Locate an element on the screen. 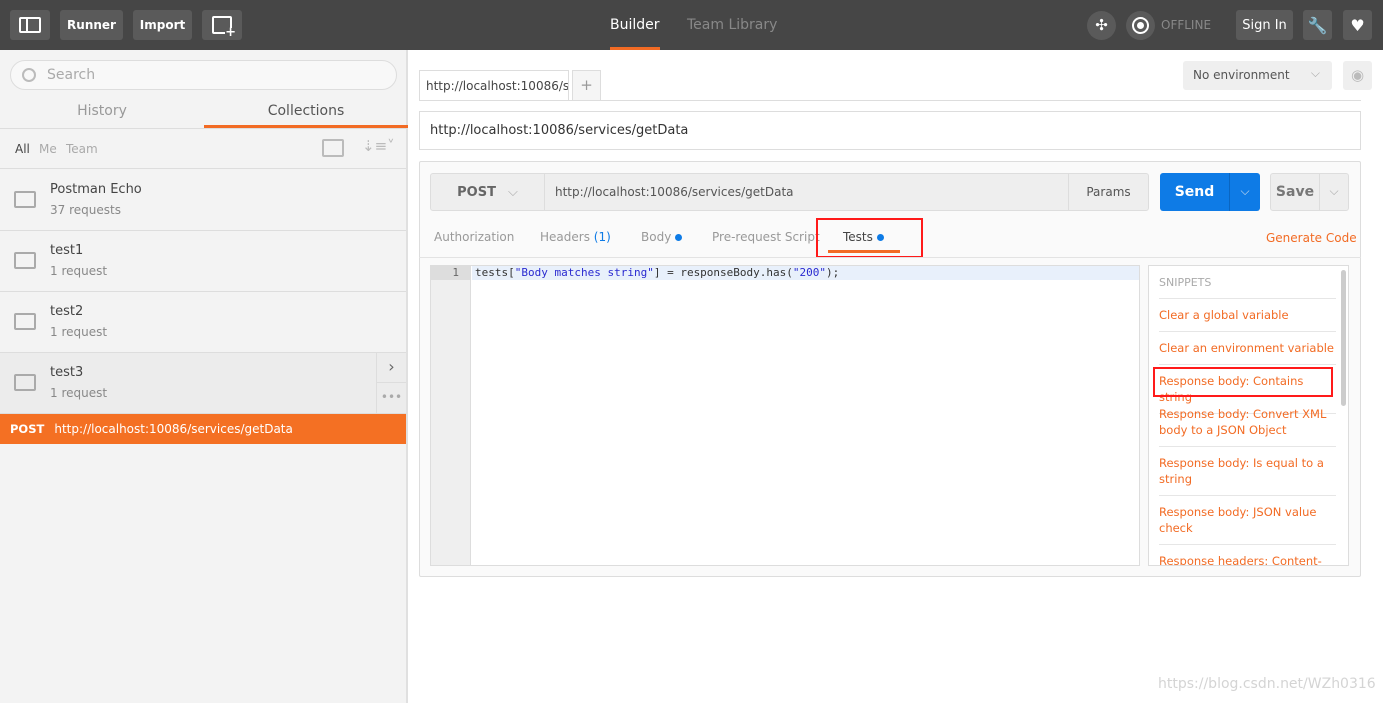 This screenshot has height=703, width=1383. collection-item: test3 1 request › ••• is located at coordinates (203, 383).